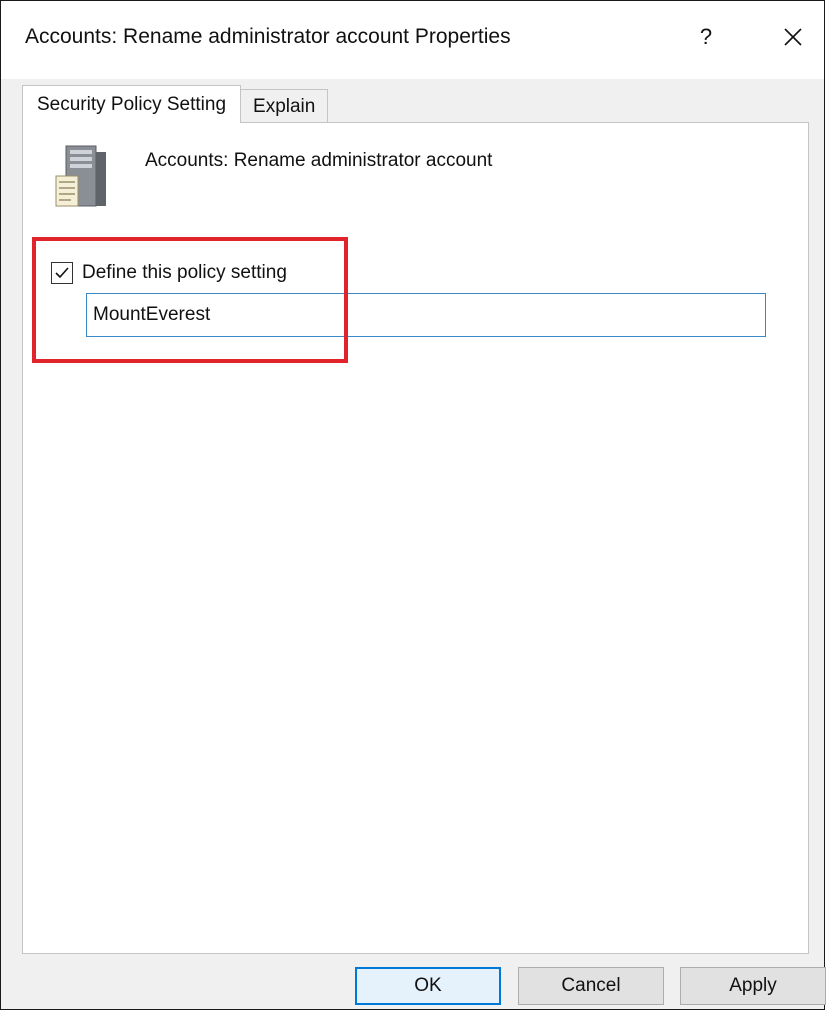  I want to click on apply-button: Apply, so click(753, 986).